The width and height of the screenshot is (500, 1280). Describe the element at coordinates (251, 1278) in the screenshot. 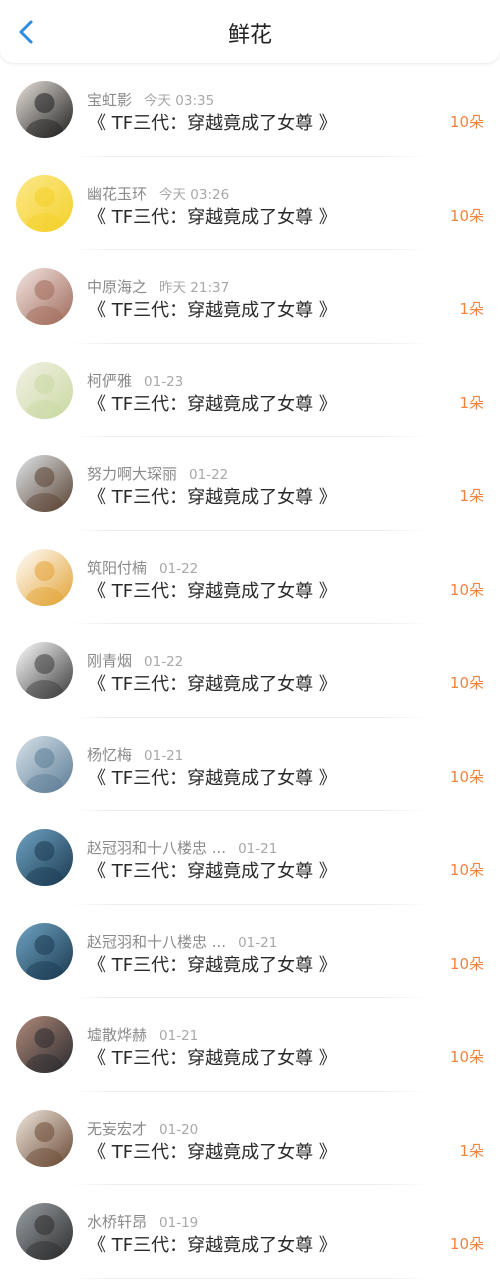

I see `row-divider` at that location.